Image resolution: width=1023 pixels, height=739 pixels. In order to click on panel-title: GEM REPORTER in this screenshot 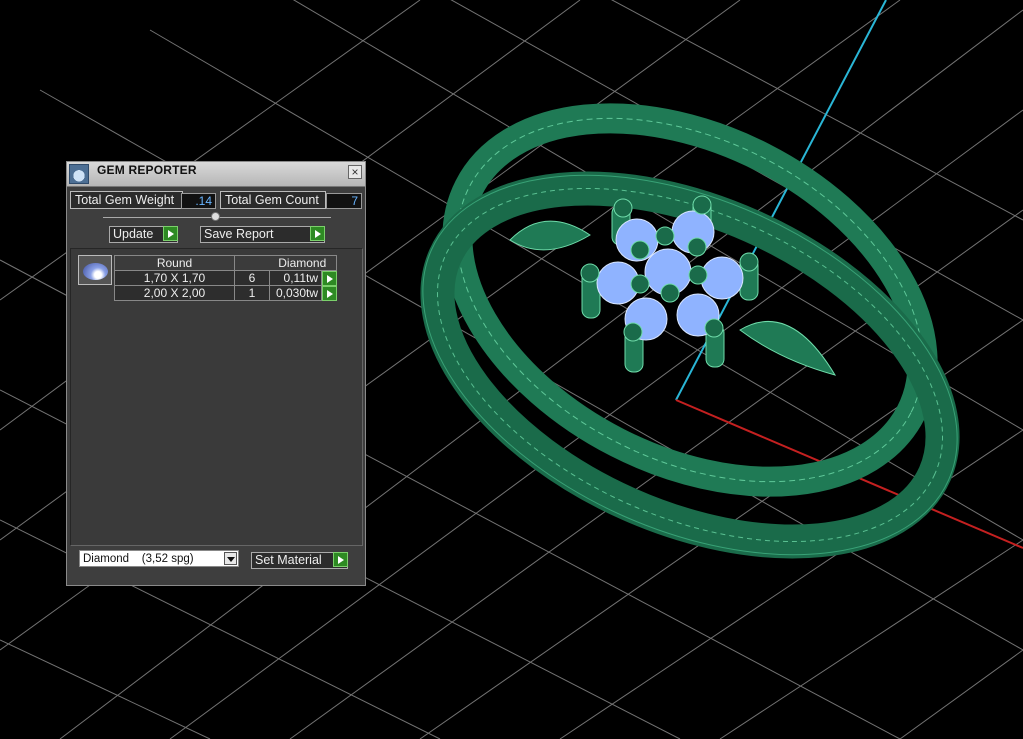, I will do `click(147, 170)`.